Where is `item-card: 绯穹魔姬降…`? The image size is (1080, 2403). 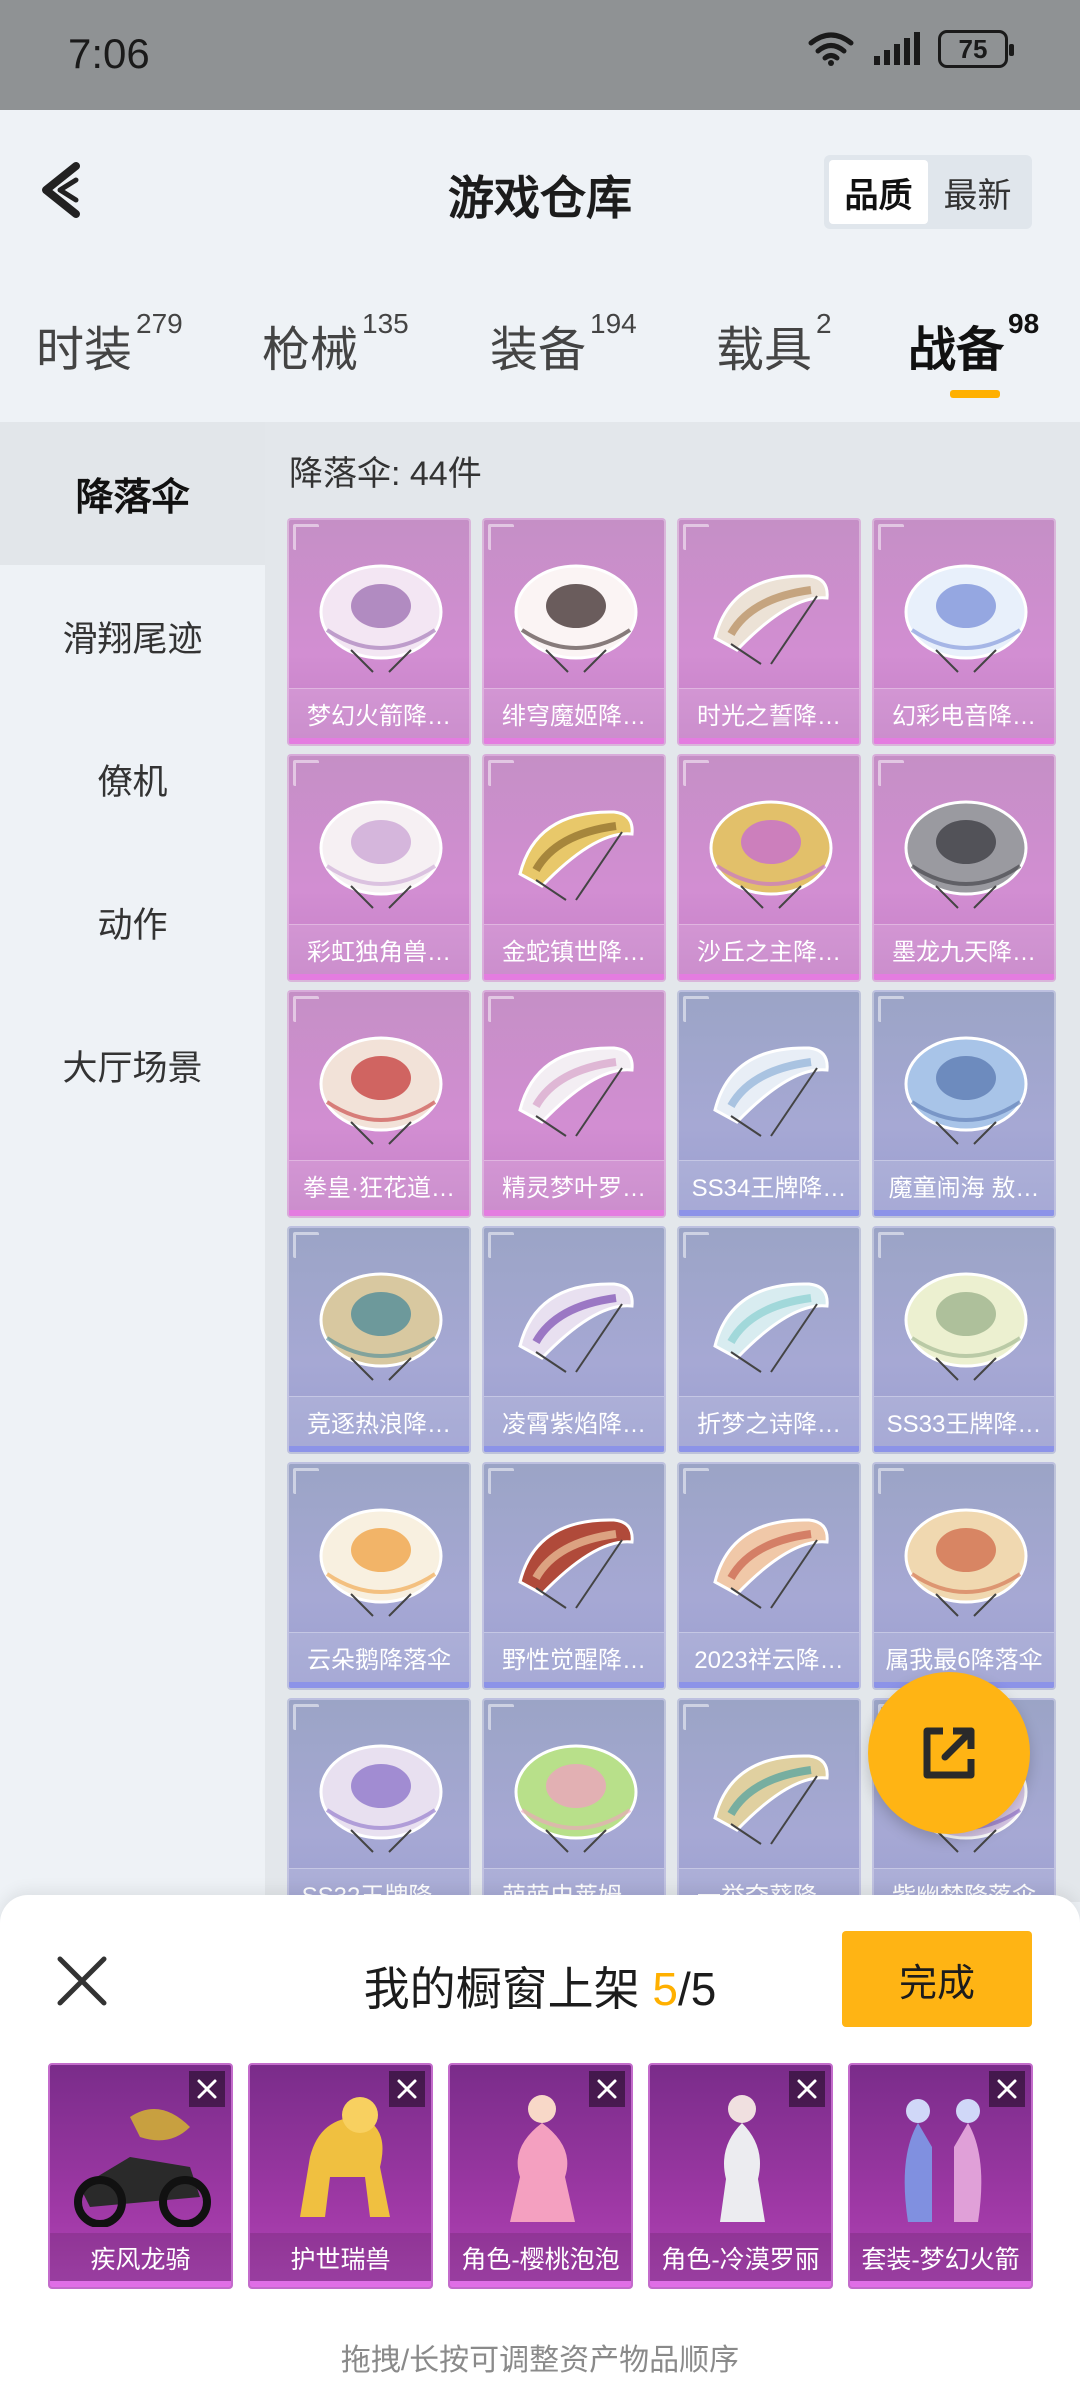
item-card: 绯穹魔姬降… is located at coordinates (574, 632).